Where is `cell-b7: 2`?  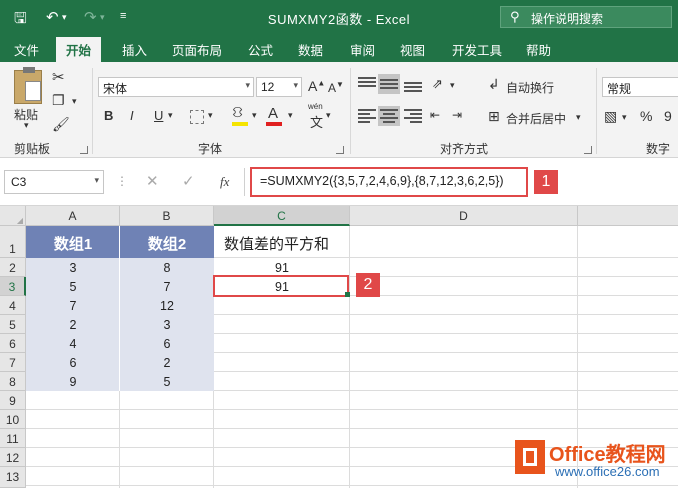
cell-b7: 2 is located at coordinates (167, 363).